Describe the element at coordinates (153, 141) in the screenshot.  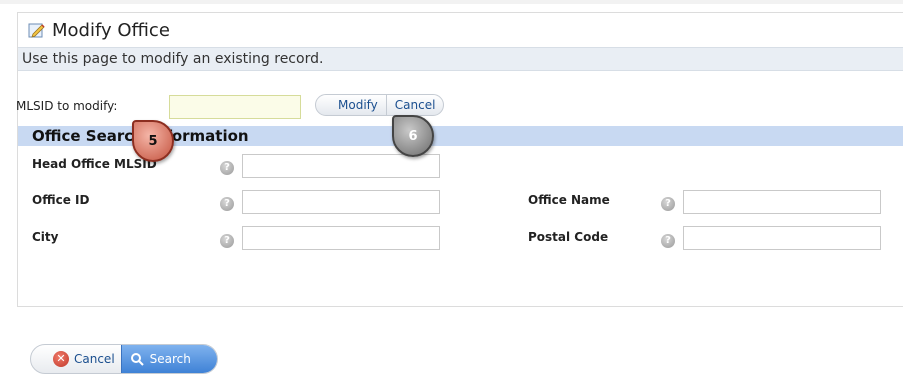
I see `callout-marker-5: 5` at that location.